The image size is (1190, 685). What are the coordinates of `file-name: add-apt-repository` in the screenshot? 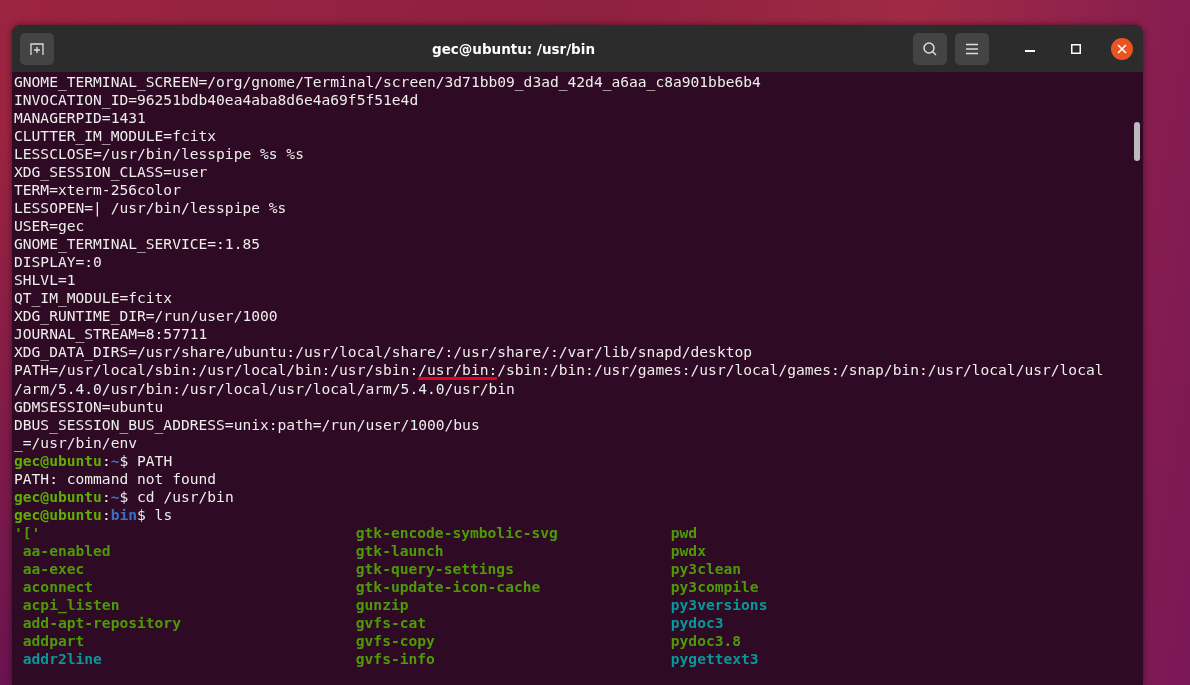 It's located at (101, 623).